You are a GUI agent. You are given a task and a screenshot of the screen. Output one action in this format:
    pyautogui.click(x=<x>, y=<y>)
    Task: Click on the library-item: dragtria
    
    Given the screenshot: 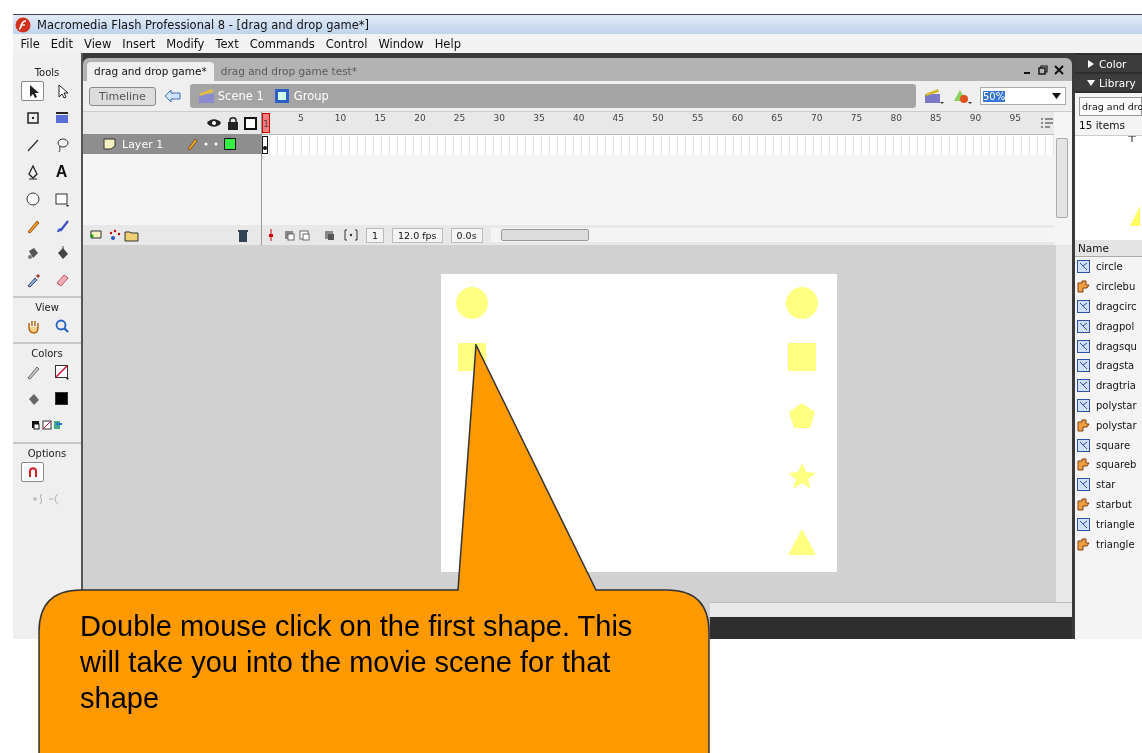 What is the action you would take?
    pyautogui.click(x=1108, y=385)
    